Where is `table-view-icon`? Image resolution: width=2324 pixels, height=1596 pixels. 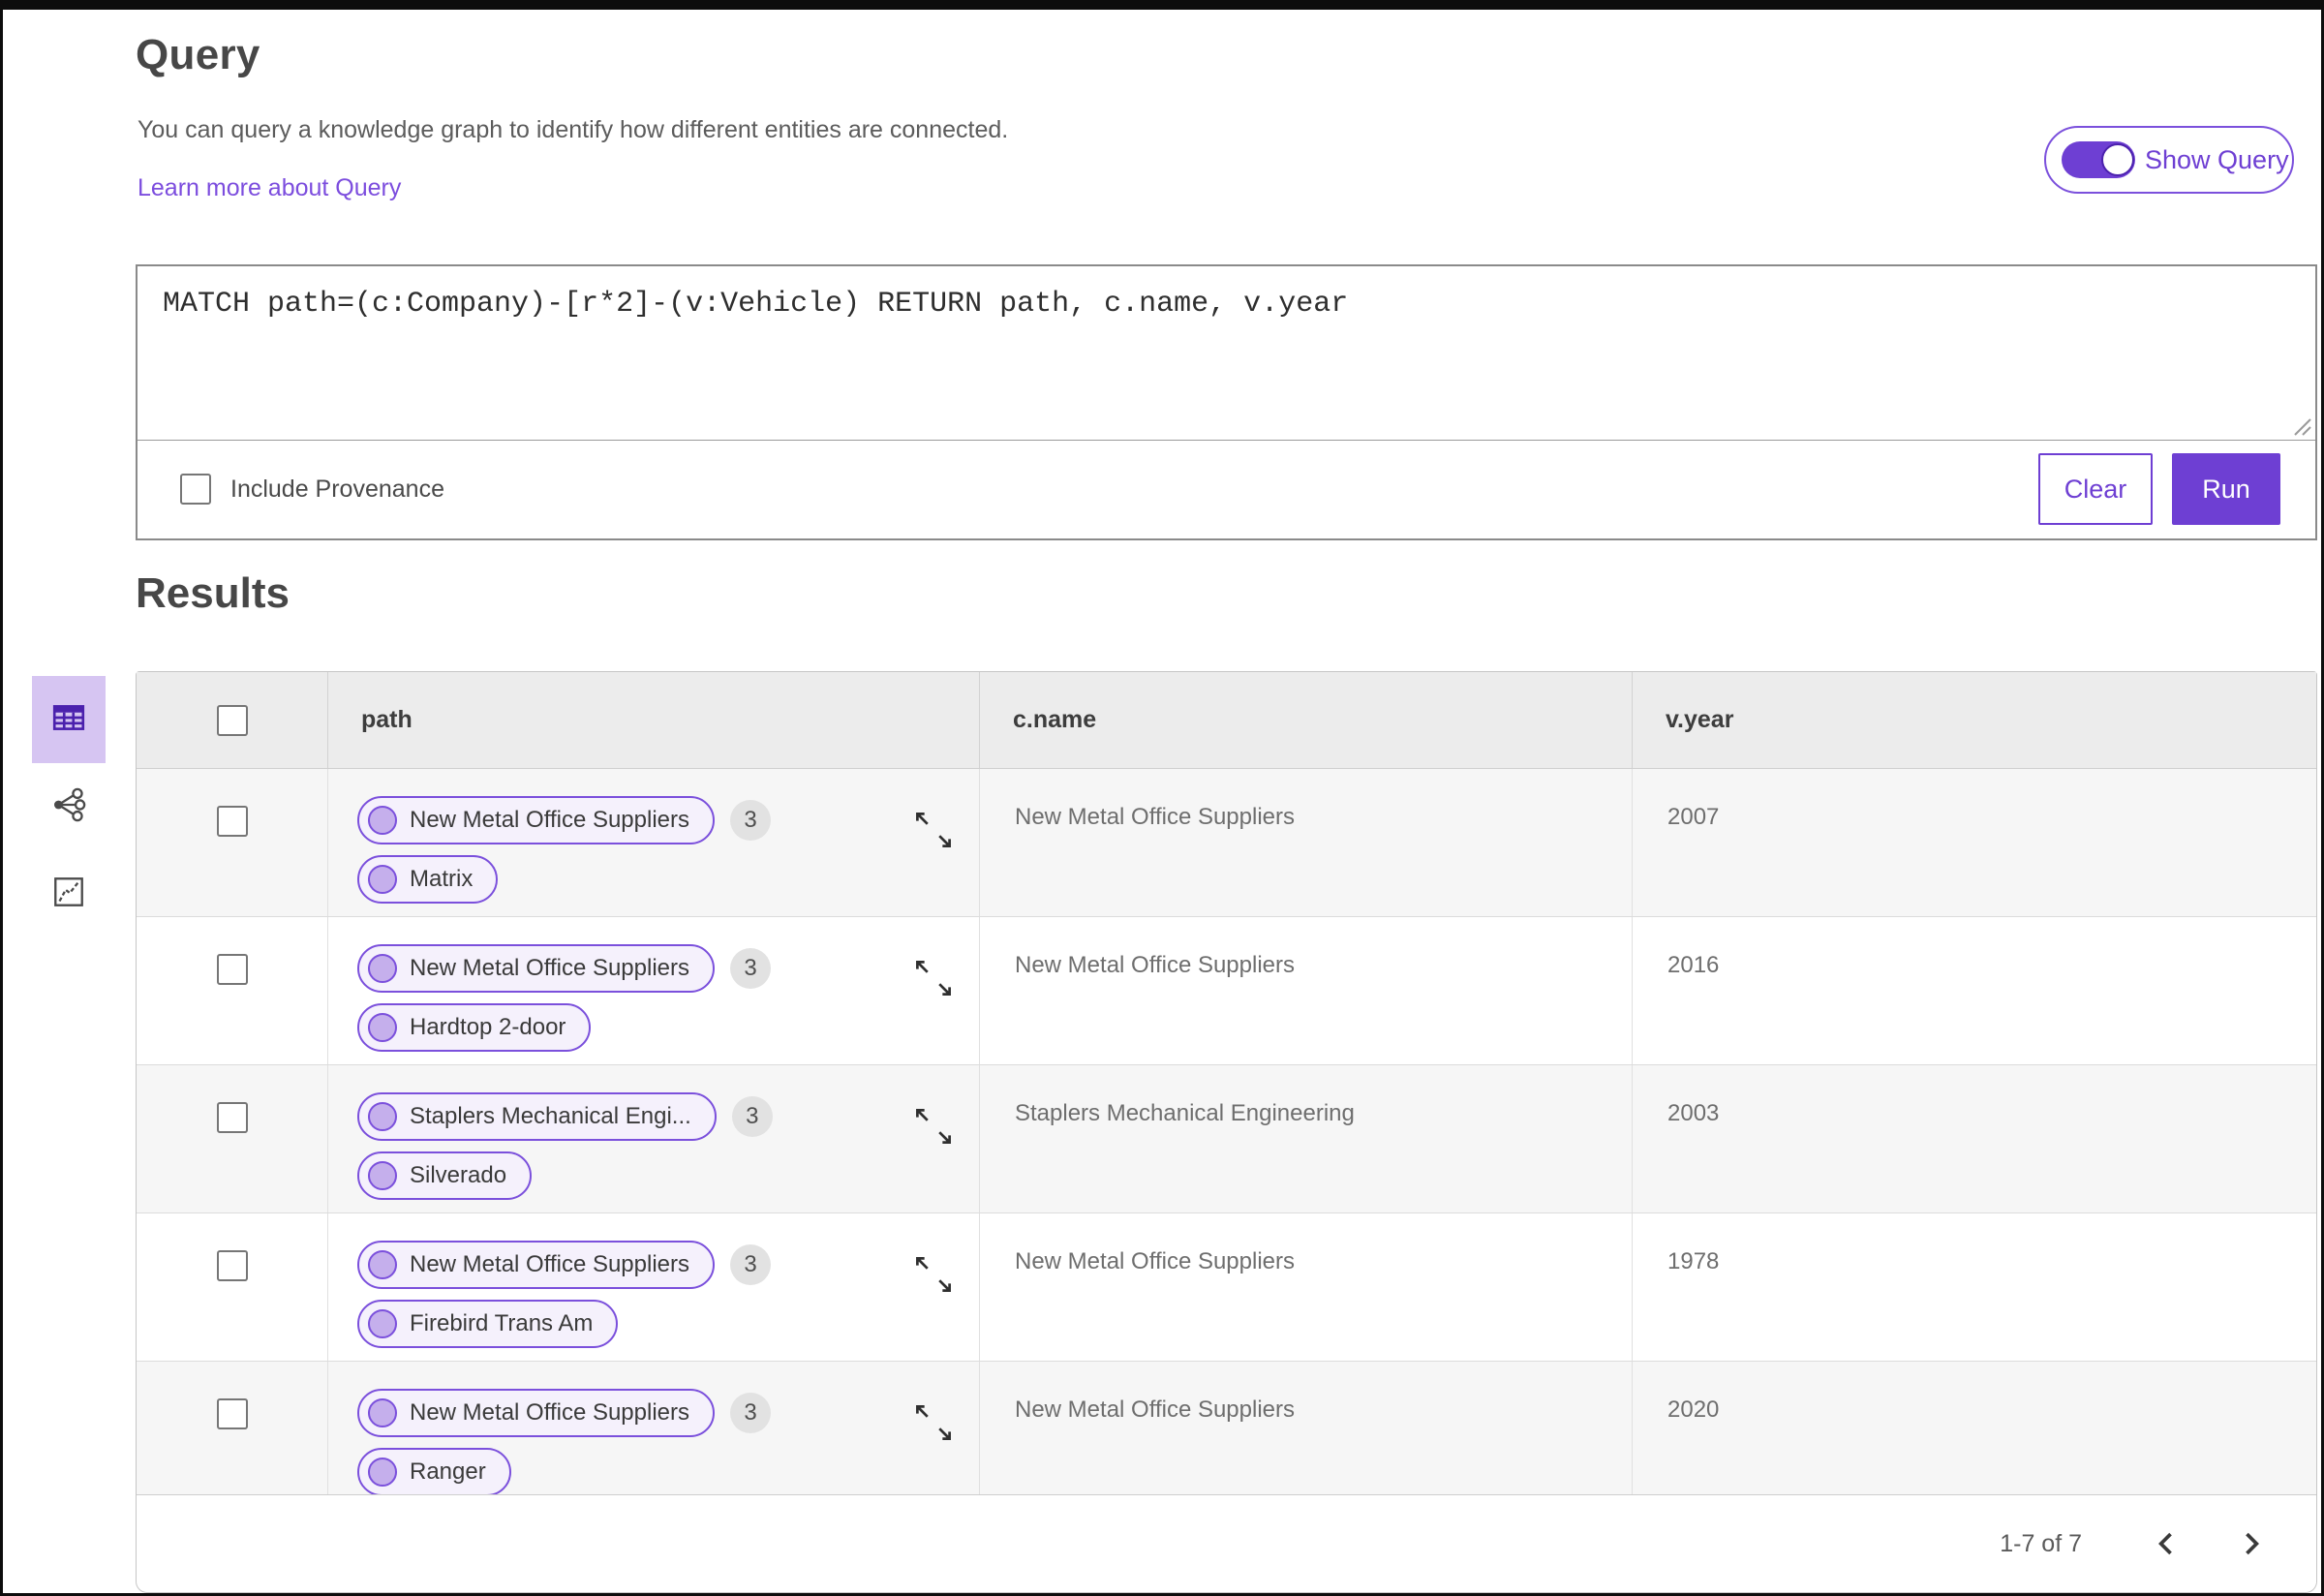 table-view-icon is located at coordinates (68, 720).